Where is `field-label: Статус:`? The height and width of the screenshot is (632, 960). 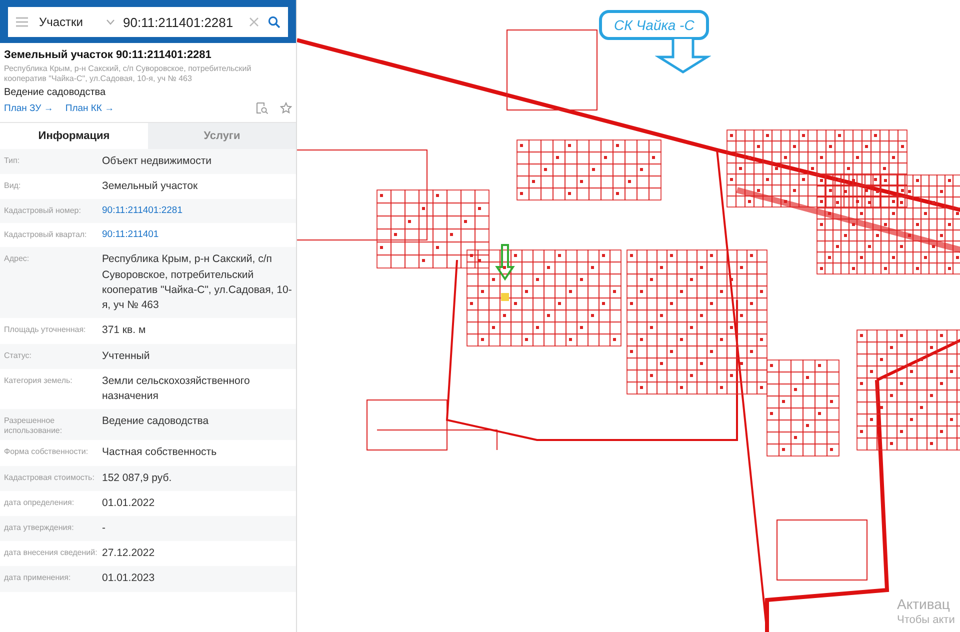 field-label: Статус: is located at coordinates (18, 356).